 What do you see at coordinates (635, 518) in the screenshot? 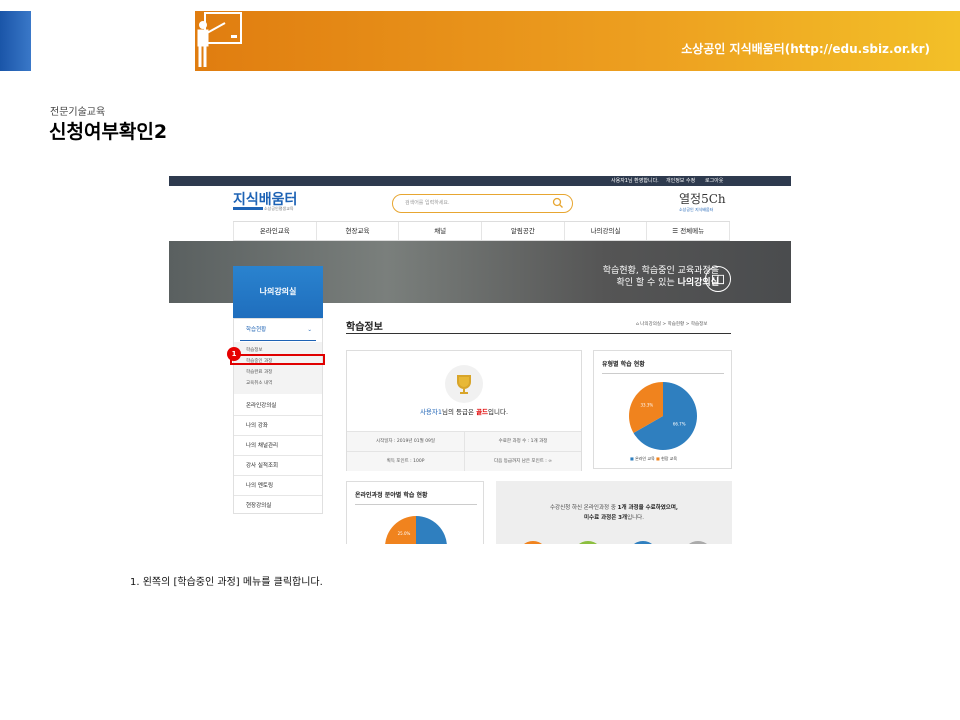
I see `summary-line2-text: 입니다.` at bounding box center [635, 518].